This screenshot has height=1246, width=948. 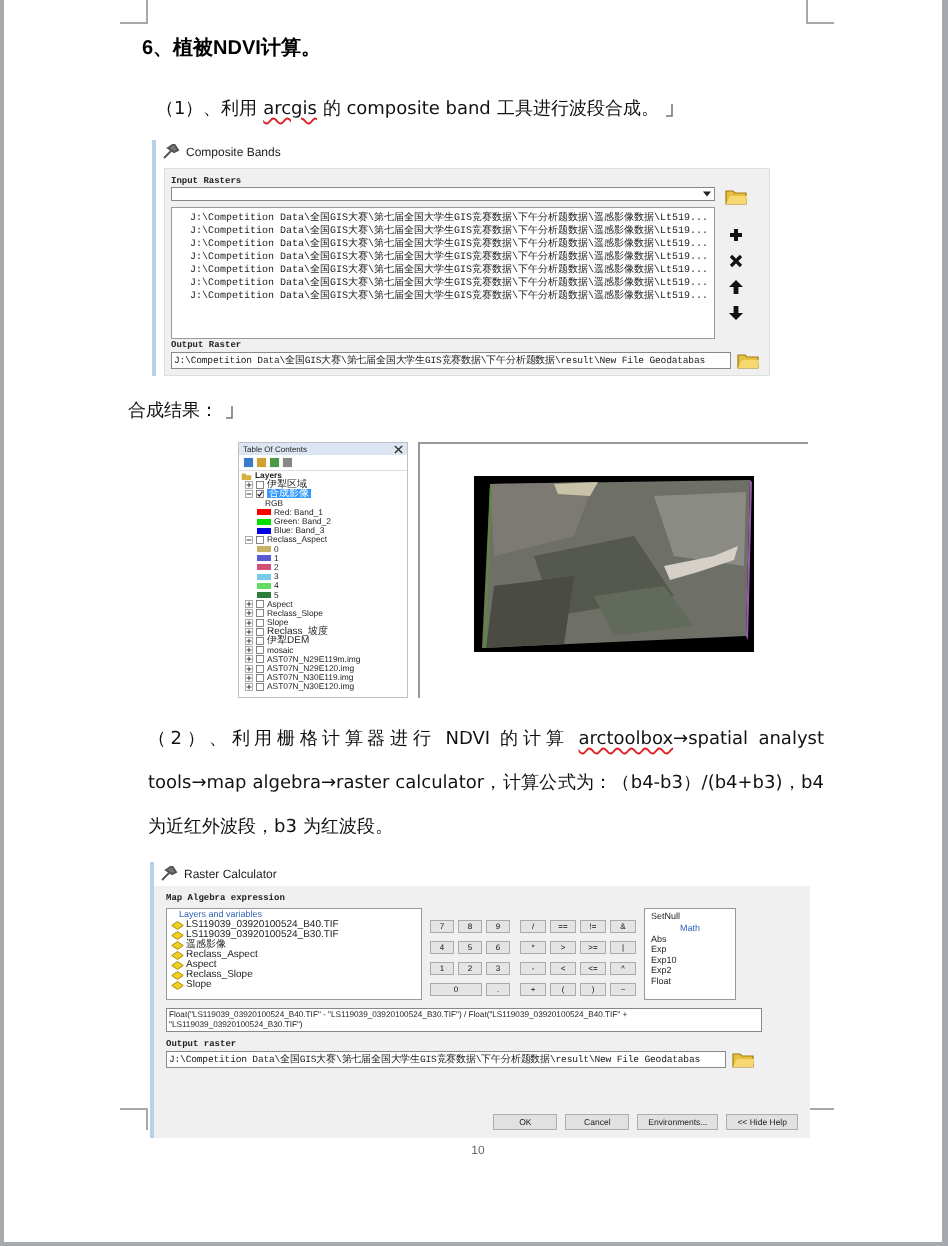 What do you see at coordinates (246, 475) in the screenshot?
I see `layers-icon` at bounding box center [246, 475].